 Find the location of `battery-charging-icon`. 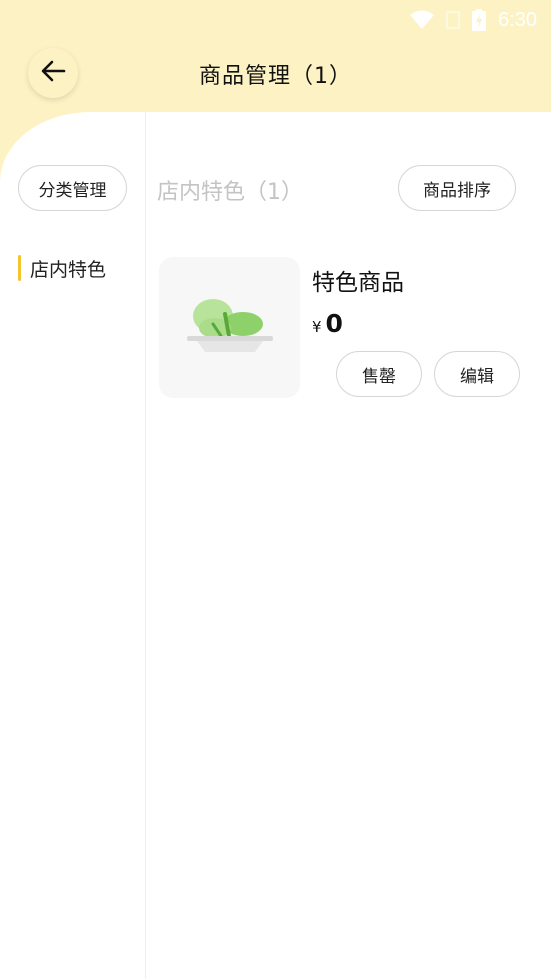

battery-charging-icon is located at coordinates (479, 20).